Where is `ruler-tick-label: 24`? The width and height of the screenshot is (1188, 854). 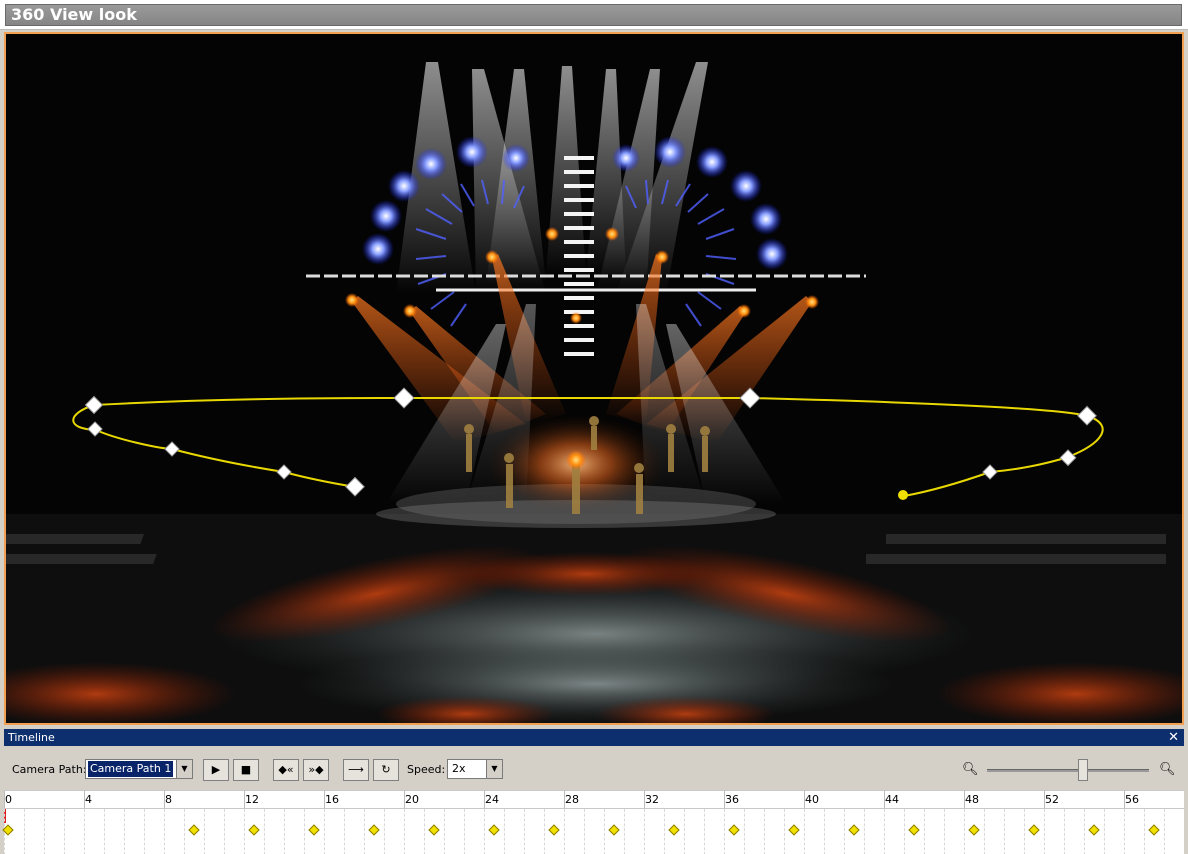
ruler-tick-label: 24 is located at coordinates (492, 799).